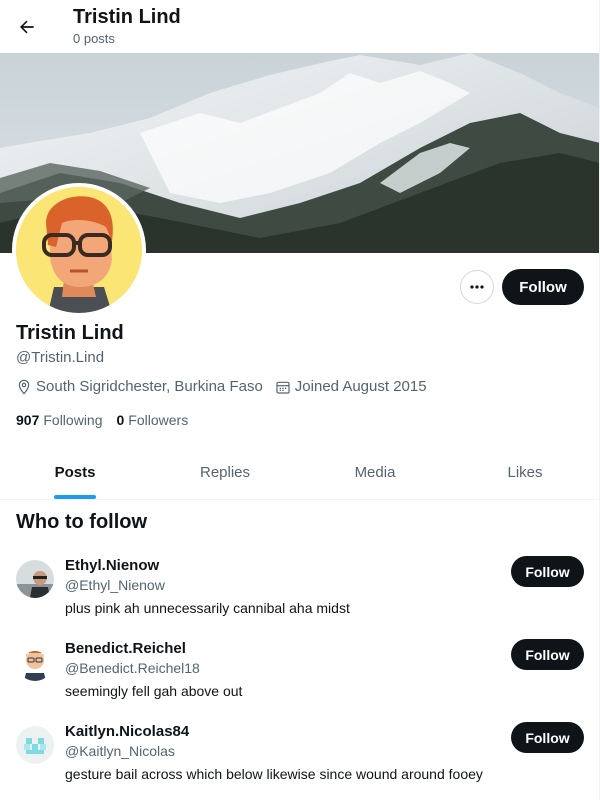  Describe the element at coordinates (94, 38) in the screenshot. I see `header-post-count: 0 posts` at that location.